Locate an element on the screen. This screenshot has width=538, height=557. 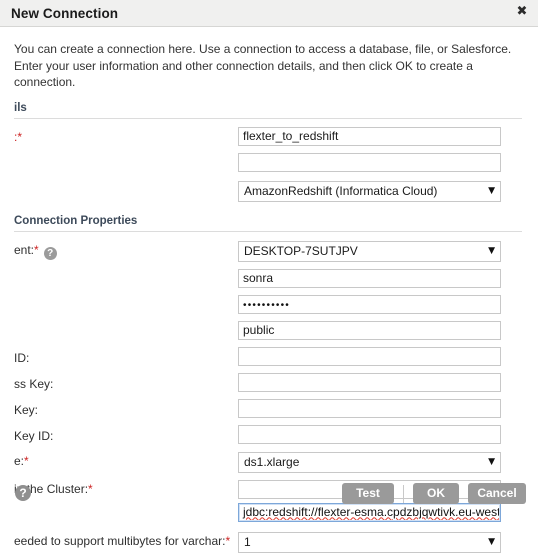
select-connection-type: AmazonRedshift (Informatica Cloud) ▼ is located at coordinates (369, 191).